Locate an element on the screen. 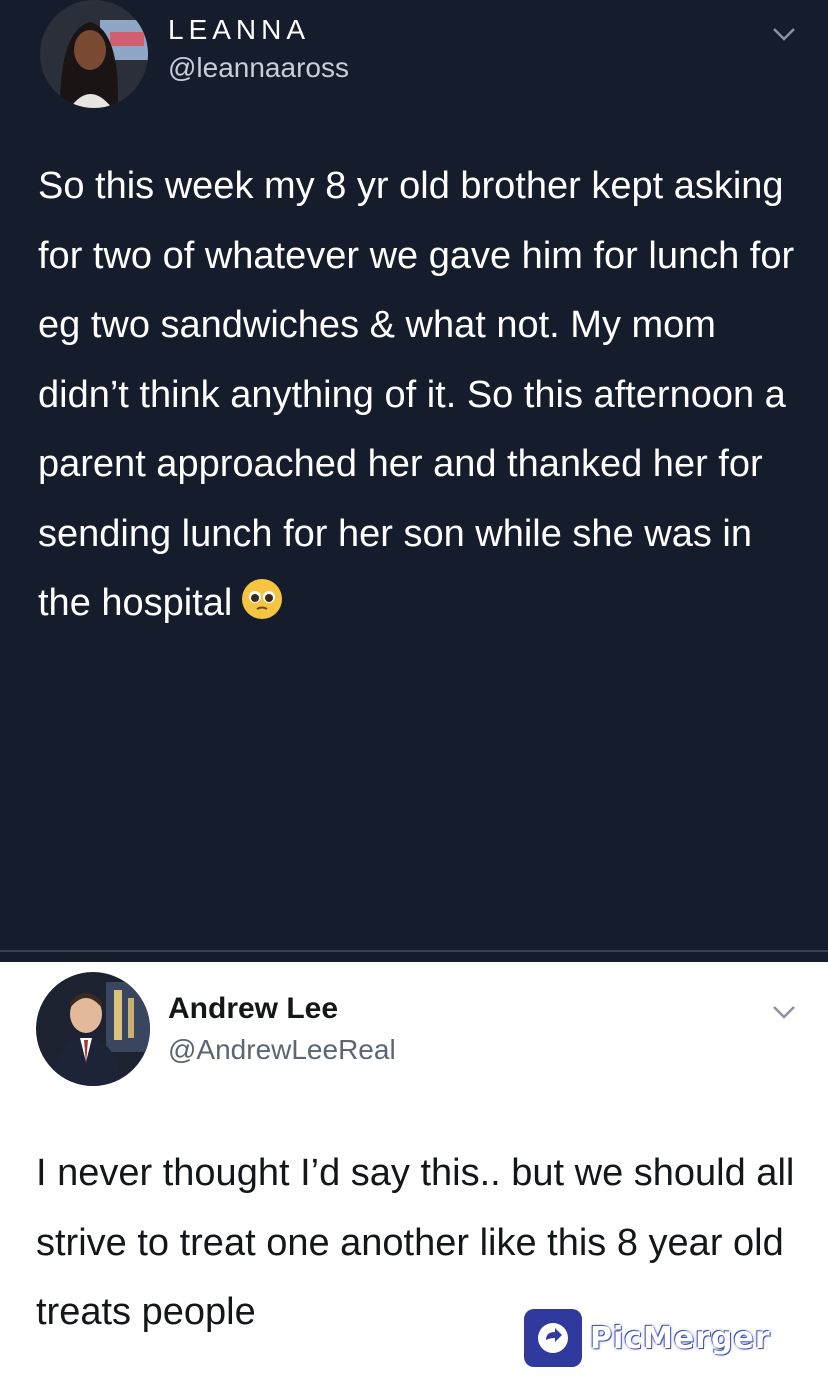 This screenshot has height=1395, width=828. username-handle: @AndrewLeeReal is located at coordinates (282, 1050).